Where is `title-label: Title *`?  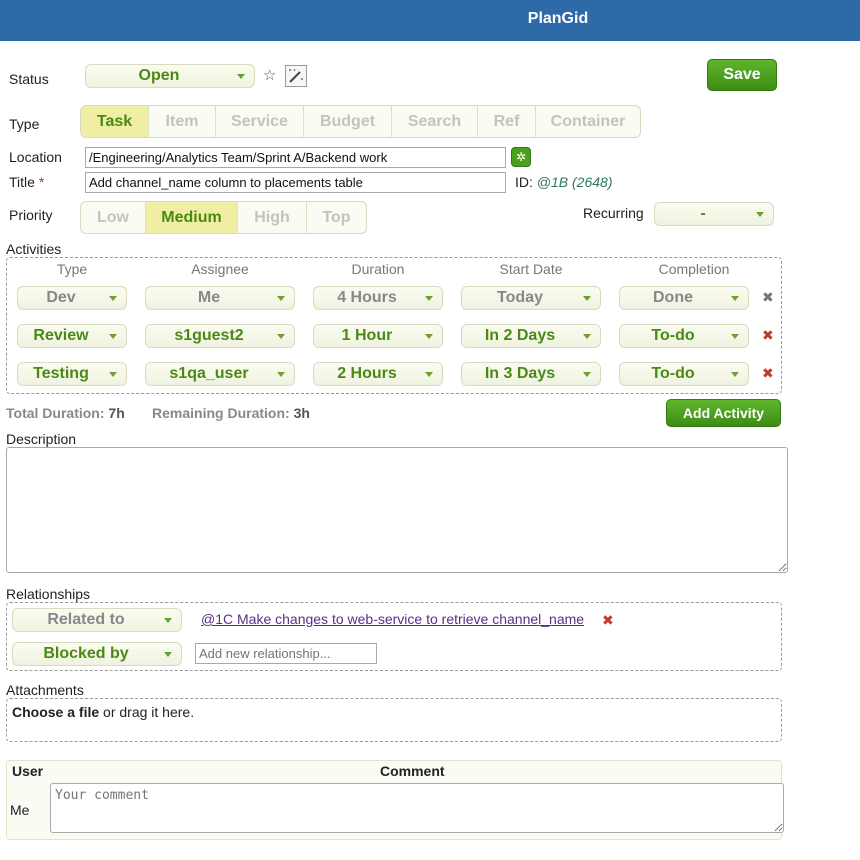
title-label: Title * is located at coordinates (27, 182).